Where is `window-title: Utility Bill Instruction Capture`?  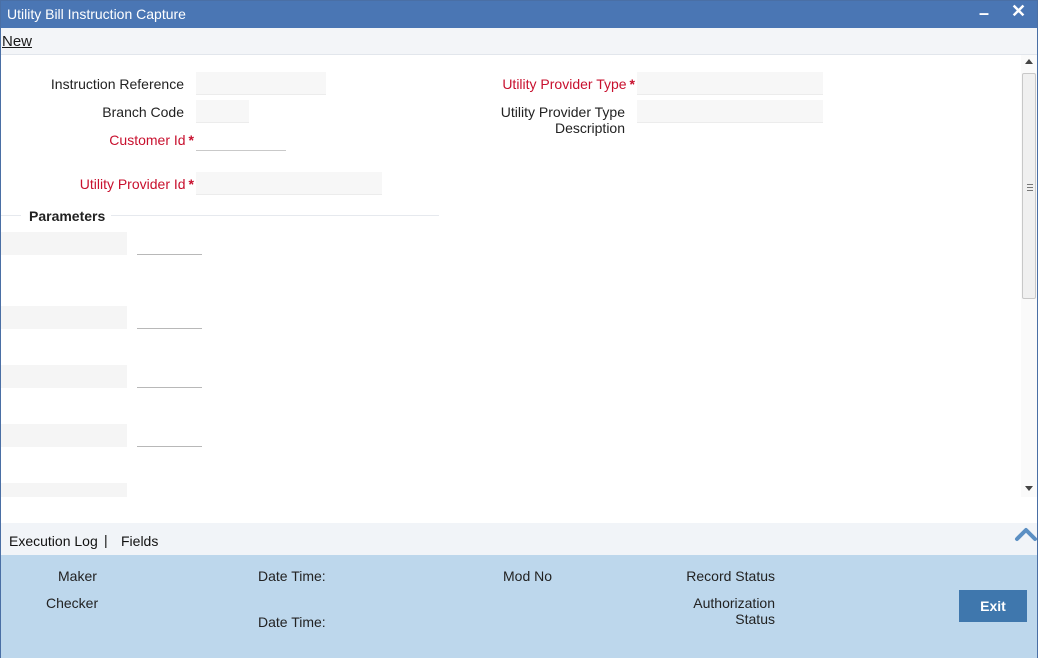 window-title: Utility Bill Instruction Capture is located at coordinates (96, 14).